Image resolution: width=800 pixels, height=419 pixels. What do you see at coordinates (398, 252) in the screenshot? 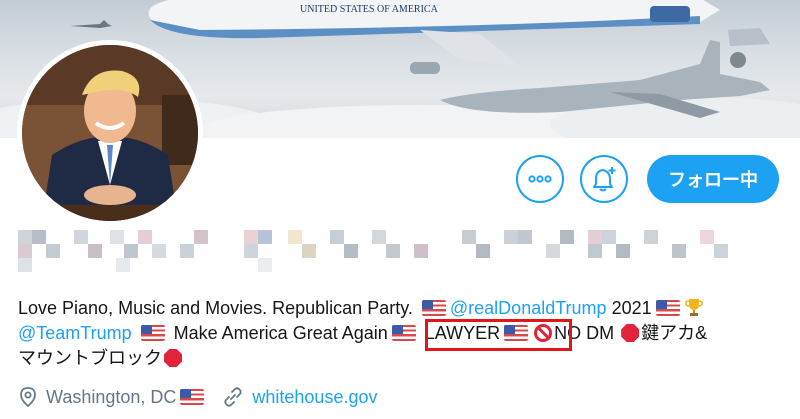
I see `display-name-censored` at bounding box center [398, 252].